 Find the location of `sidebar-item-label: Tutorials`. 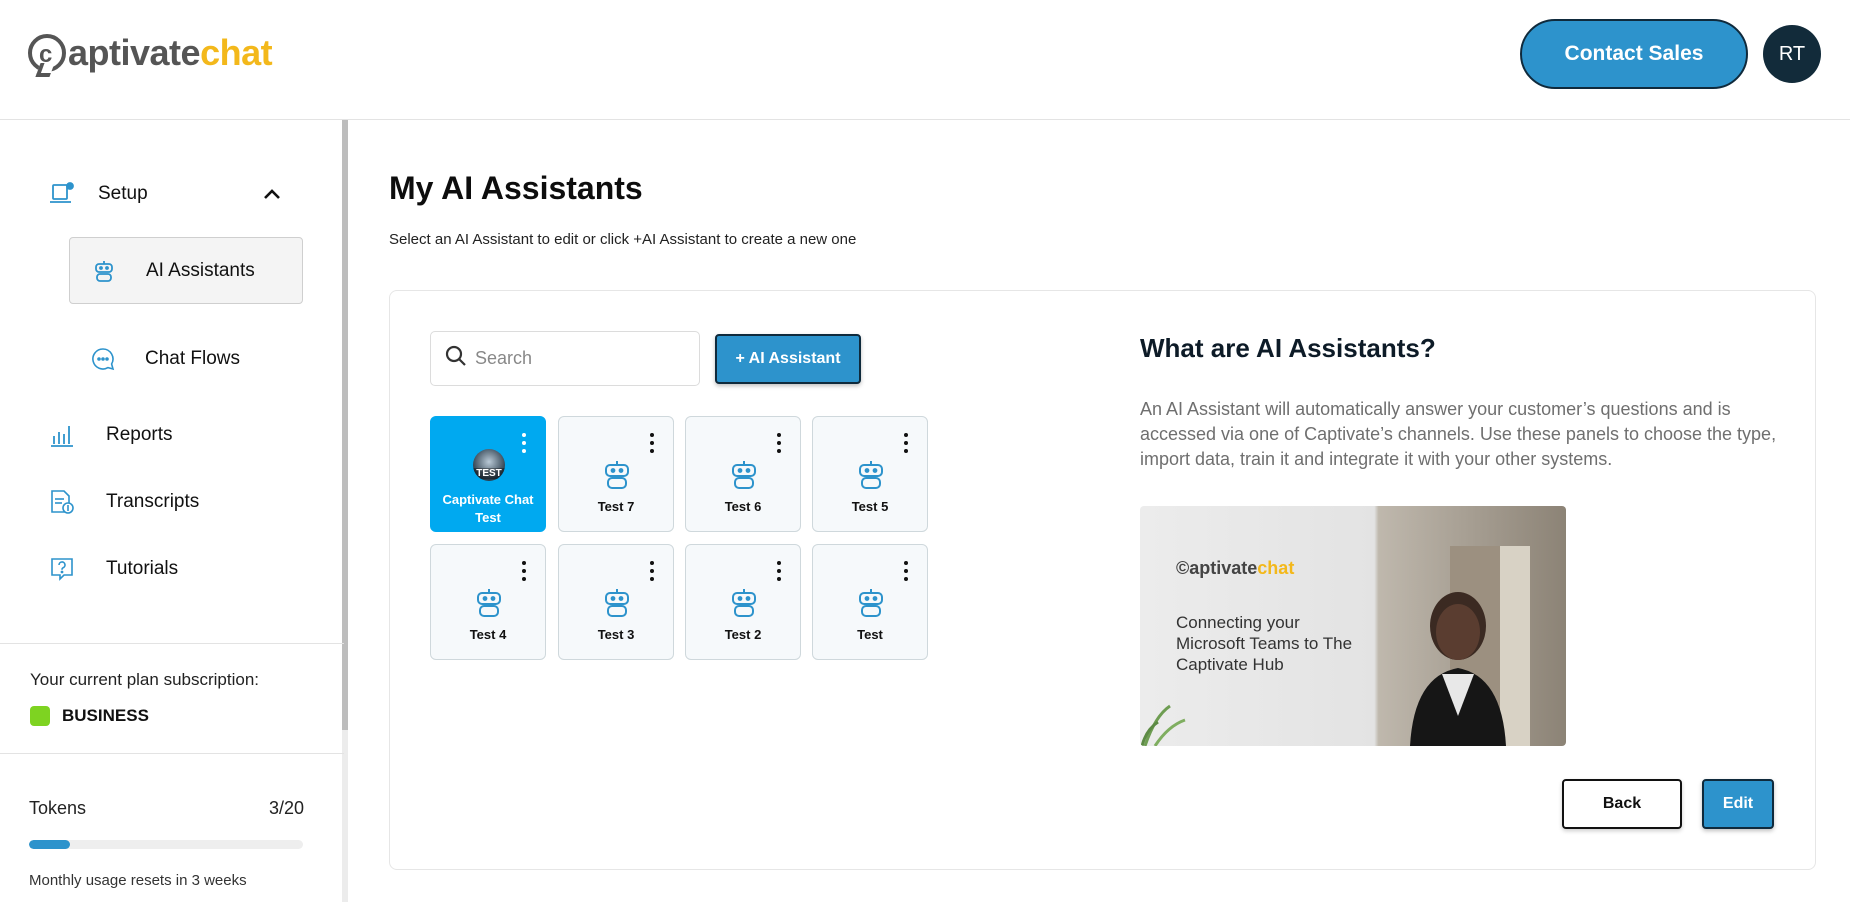

sidebar-item-label: Tutorials is located at coordinates (142, 568).